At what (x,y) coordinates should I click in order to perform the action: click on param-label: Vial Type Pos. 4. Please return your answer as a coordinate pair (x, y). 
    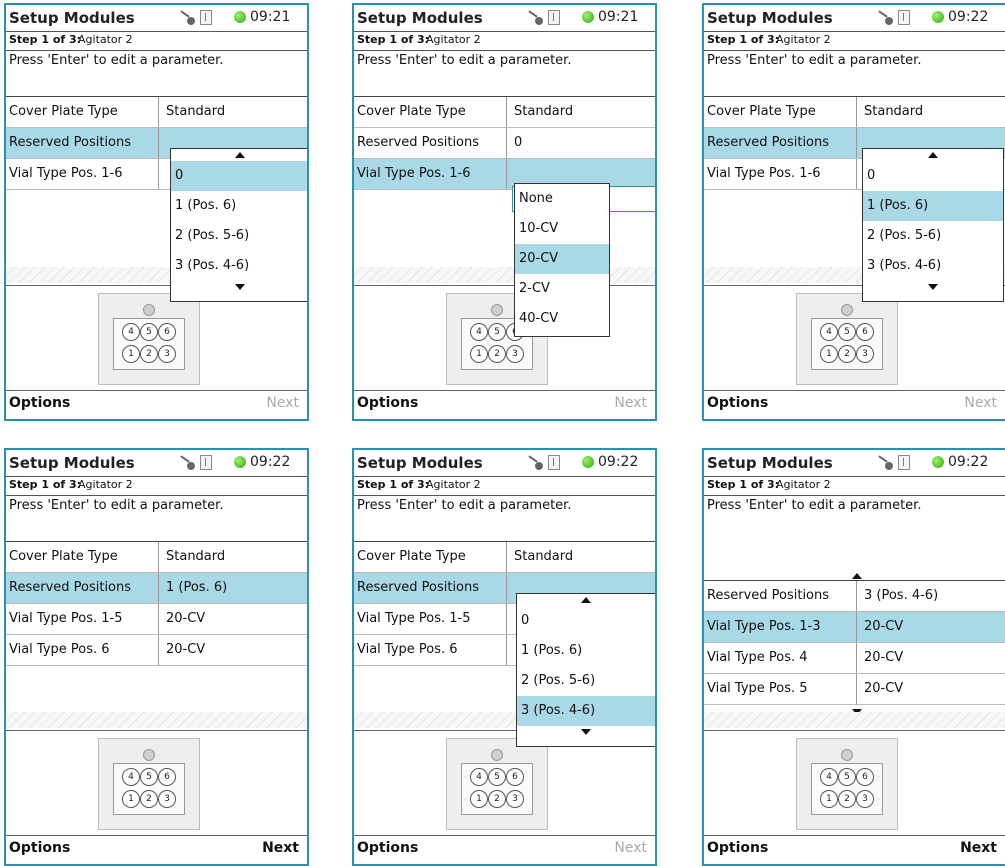
    Looking at the image, I should click on (757, 657).